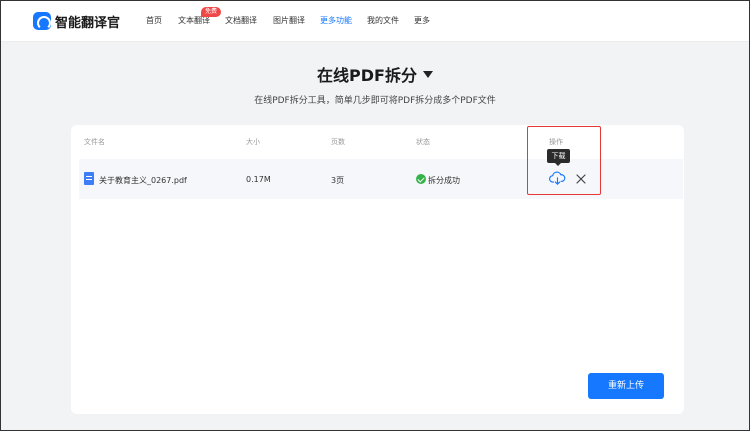 The width and height of the screenshot is (750, 431). I want to click on file-name: 关于教育主义_0267.pdf, so click(143, 180).